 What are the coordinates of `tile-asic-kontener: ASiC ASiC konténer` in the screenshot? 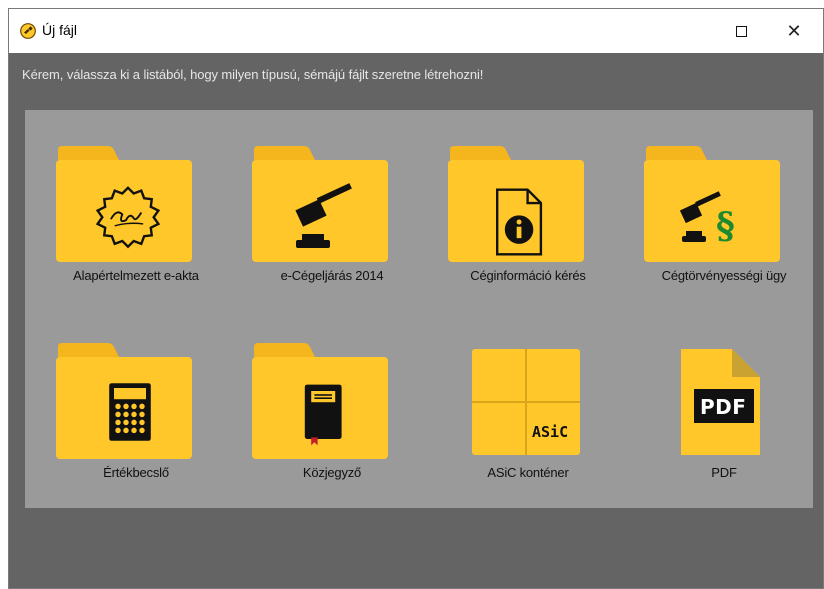 It's located at (528, 416).